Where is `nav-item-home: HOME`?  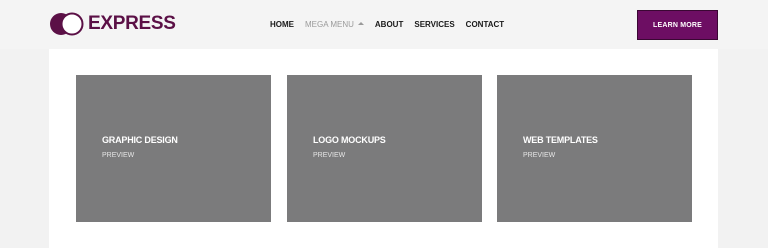 nav-item-home: HOME is located at coordinates (282, 25).